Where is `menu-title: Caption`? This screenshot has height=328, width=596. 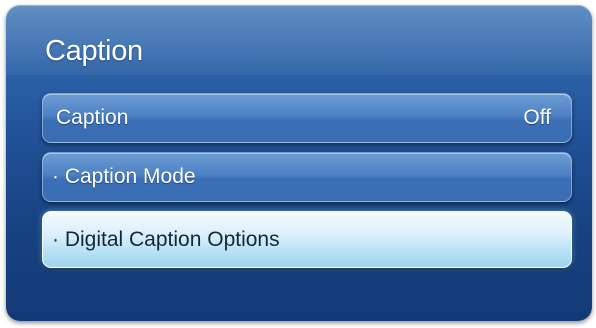
menu-title: Caption is located at coordinates (94, 51).